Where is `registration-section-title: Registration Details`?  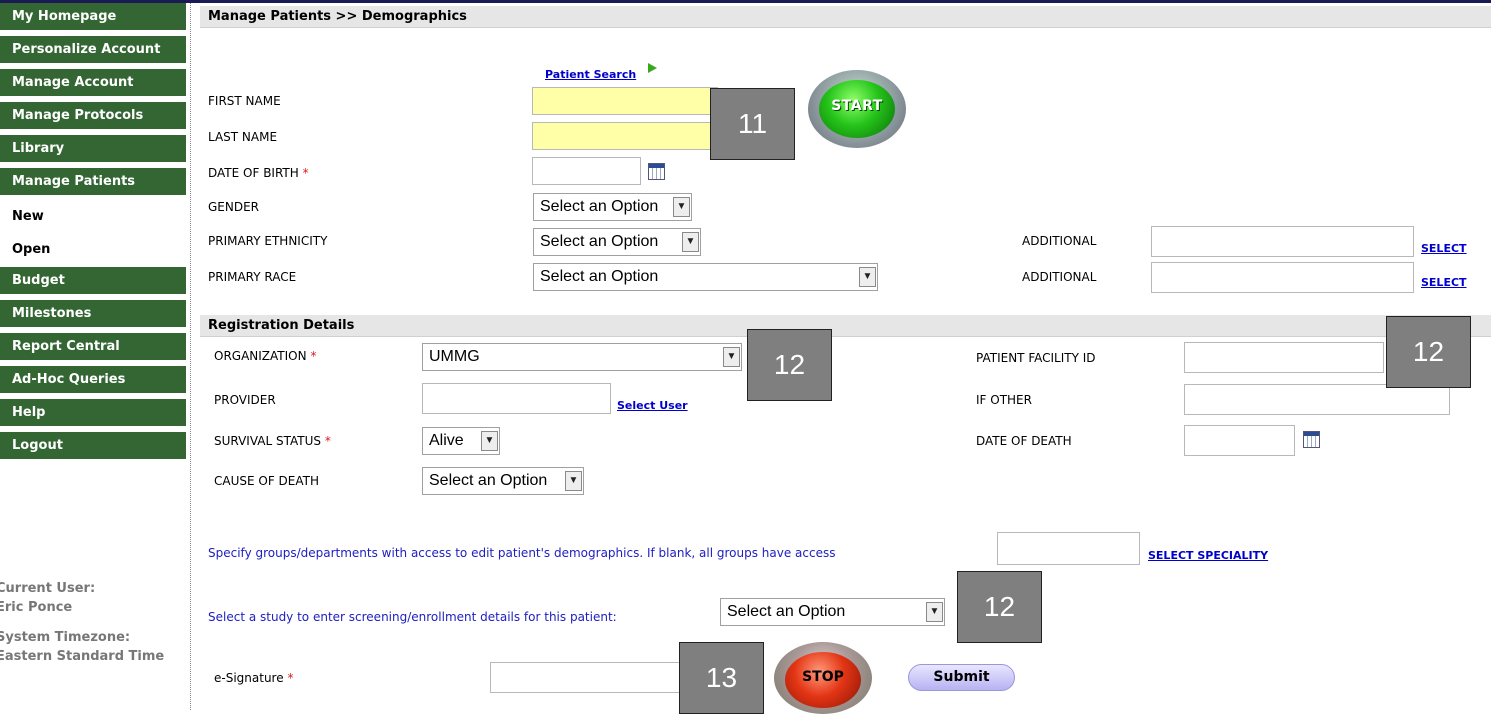
registration-section-title: Registration Details is located at coordinates (845, 326).